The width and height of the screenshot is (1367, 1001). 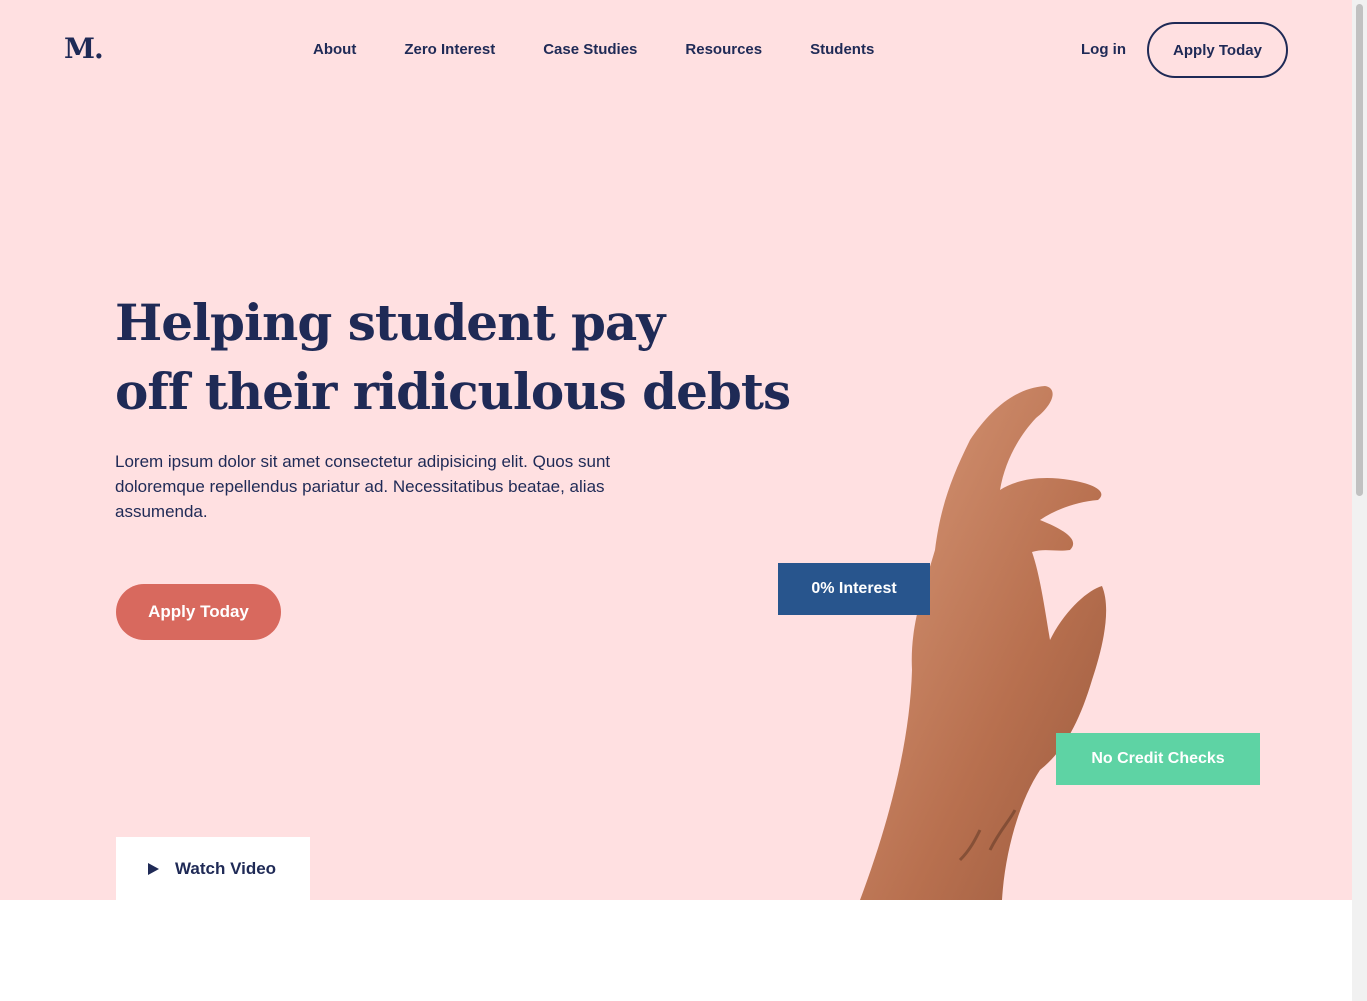 I want to click on hero-apply-button: Apply Today, so click(x=198, y=612).